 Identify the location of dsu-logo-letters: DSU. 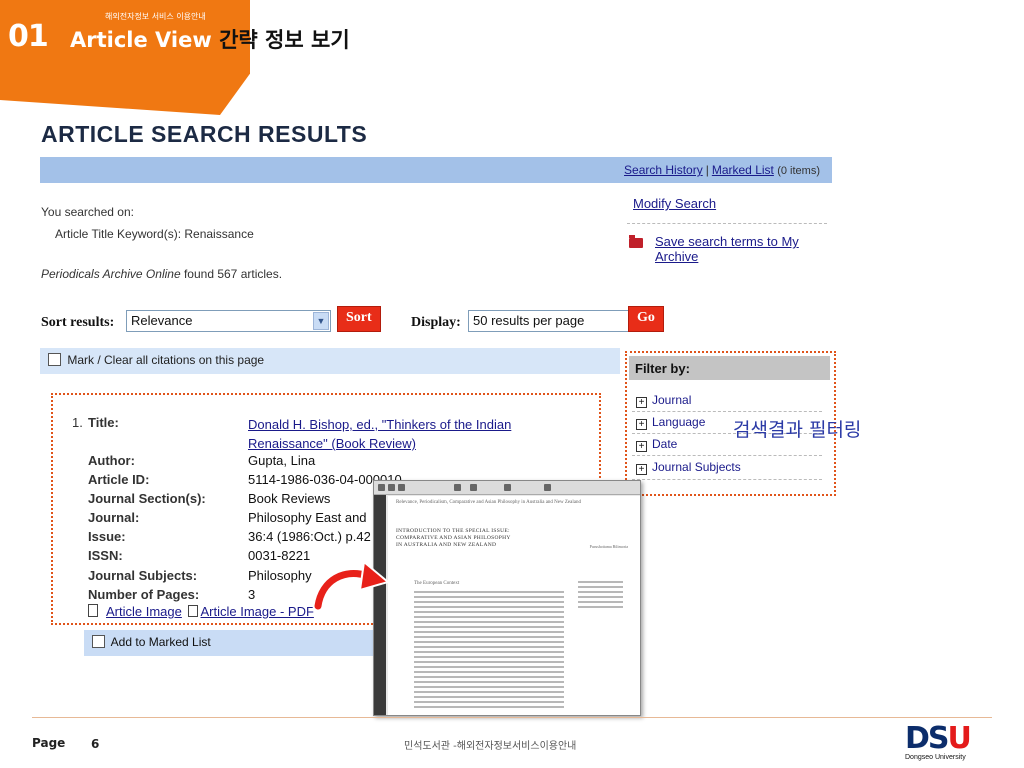
(947, 739).